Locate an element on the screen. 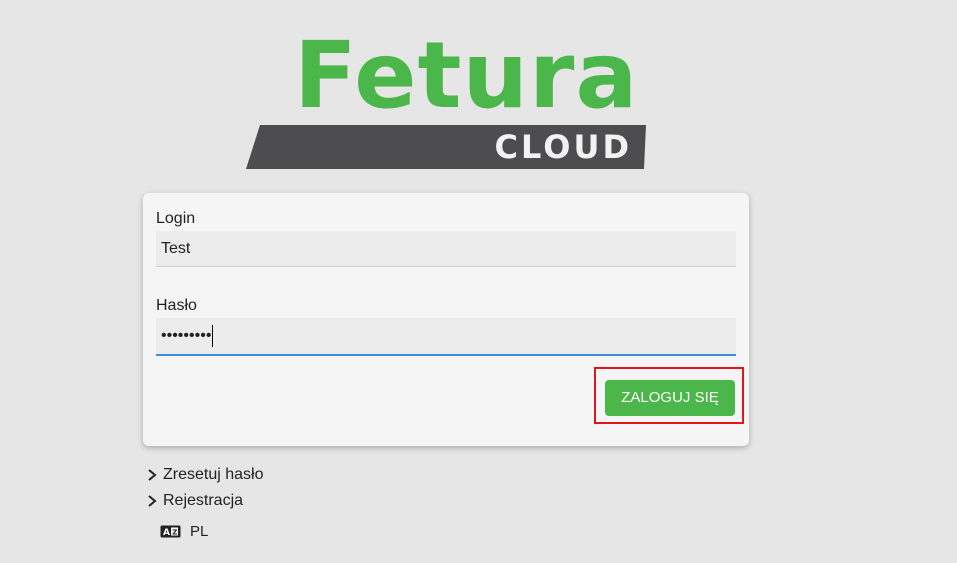 The height and width of the screenshot is (563, 957). password-input: ••••••••• is located at coordinates (446, 337).